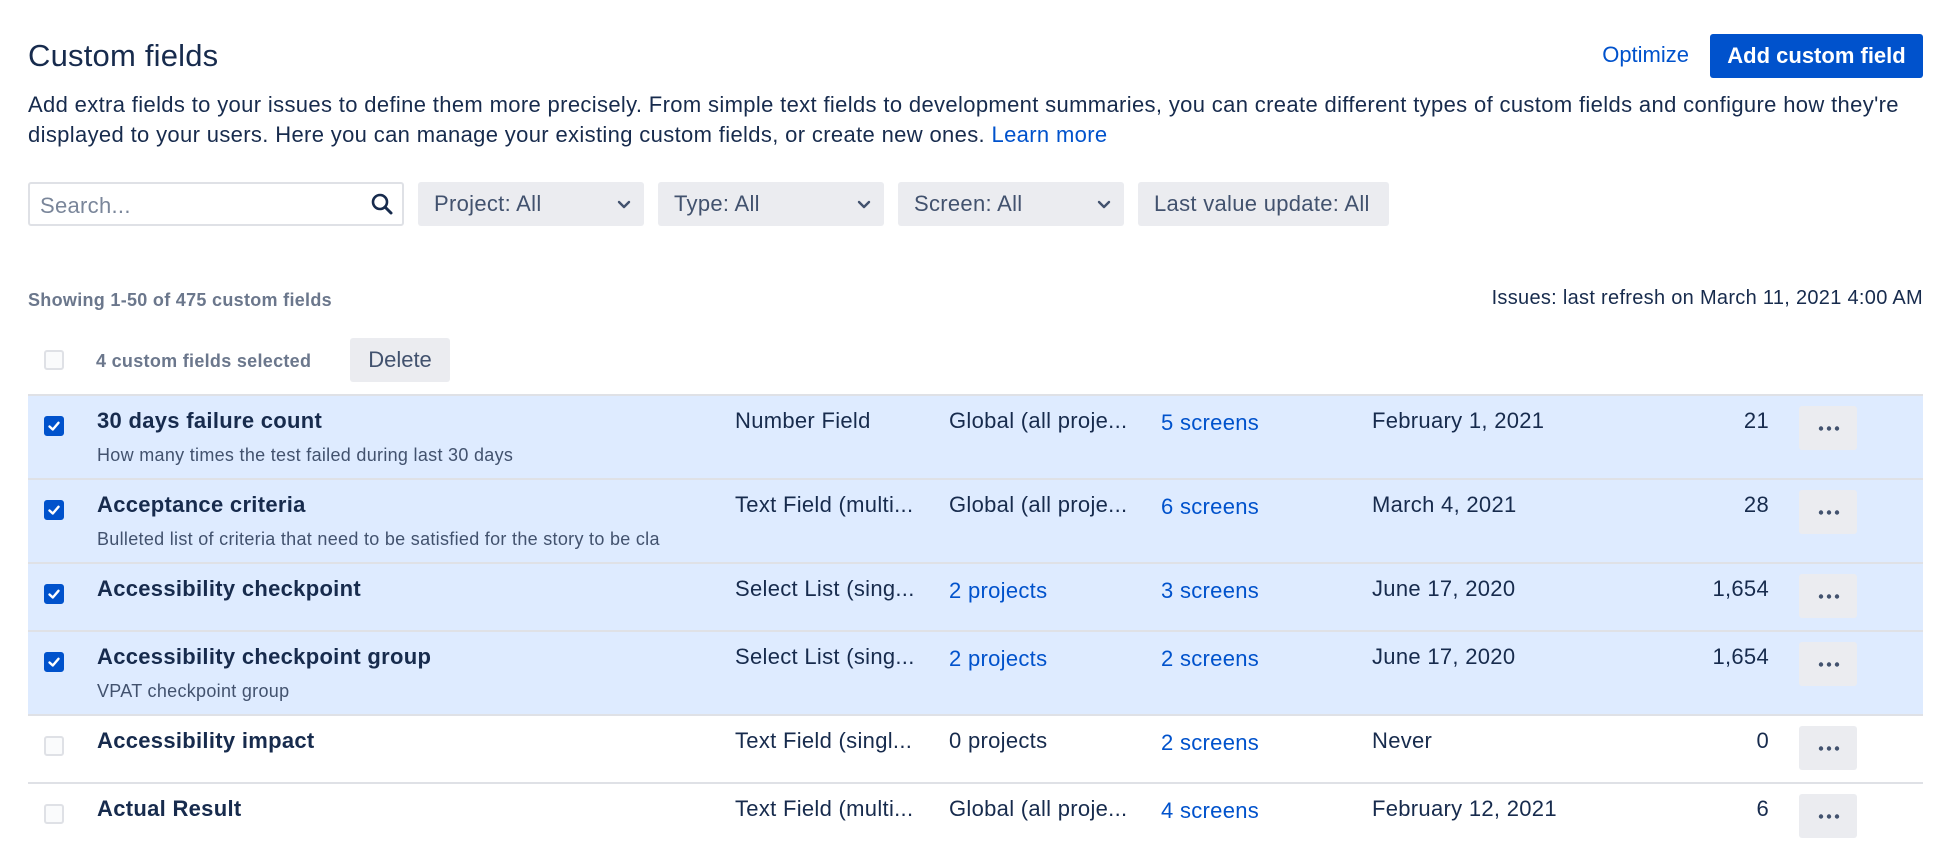  I want to click on field-description: VPAT checkpoint group, so click(193, 691).